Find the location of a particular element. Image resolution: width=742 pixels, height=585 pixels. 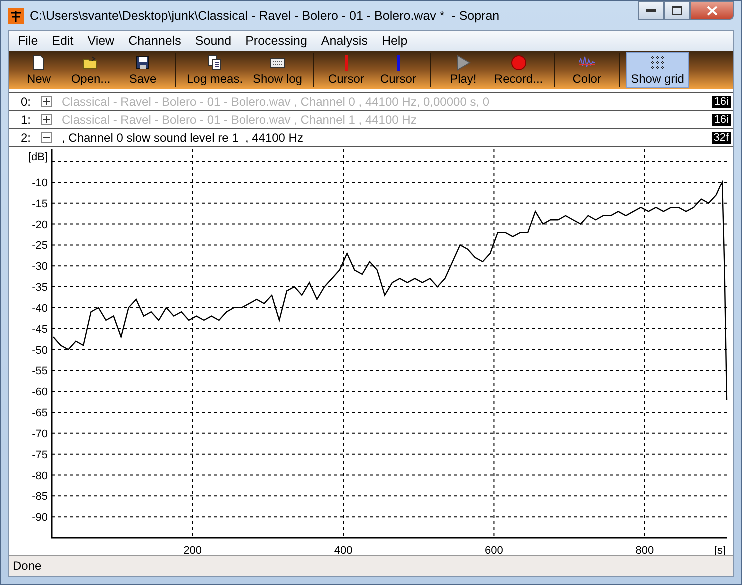

channel-index: 0: is located at coordinates (25, 101).